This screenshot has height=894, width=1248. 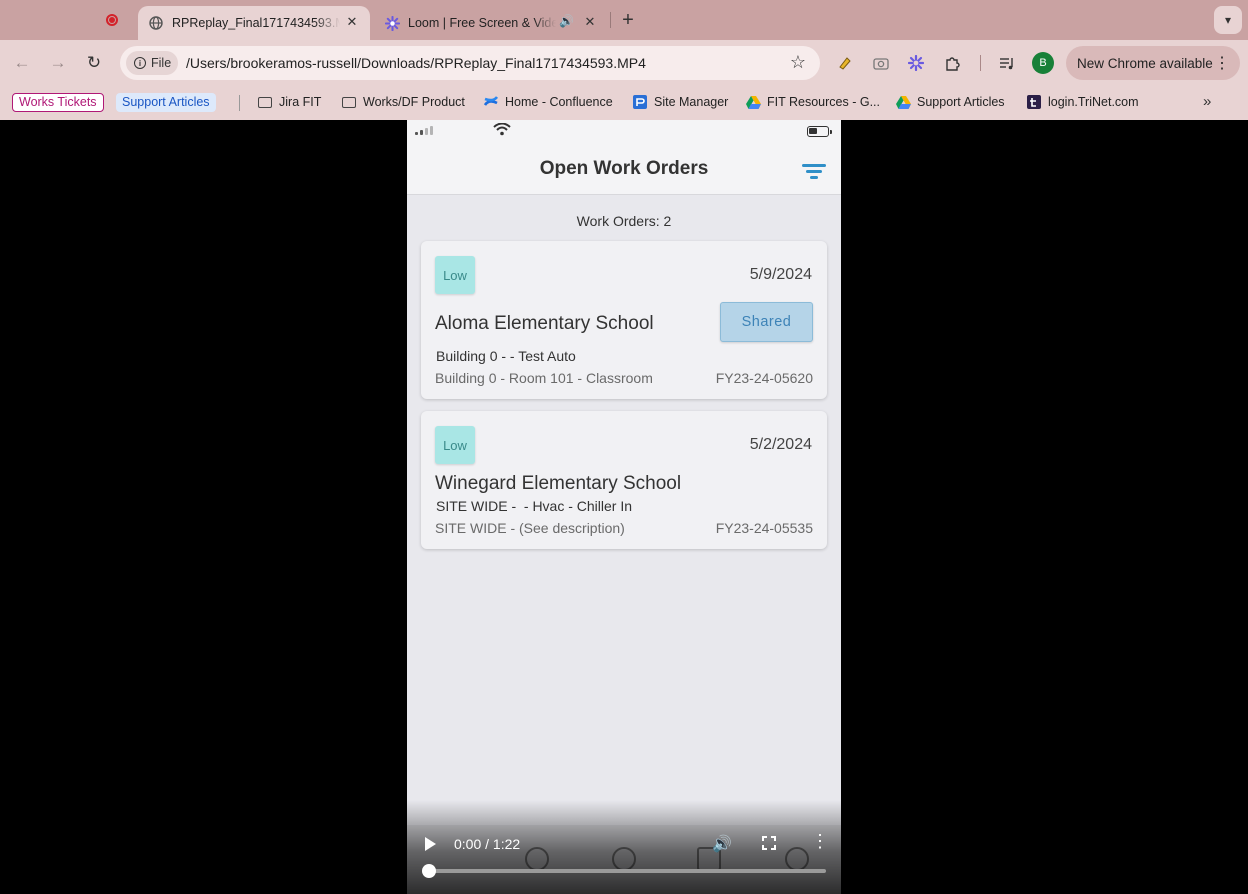 I want to click on new-tab-plus-icon: +, so click(x=628, y=20).